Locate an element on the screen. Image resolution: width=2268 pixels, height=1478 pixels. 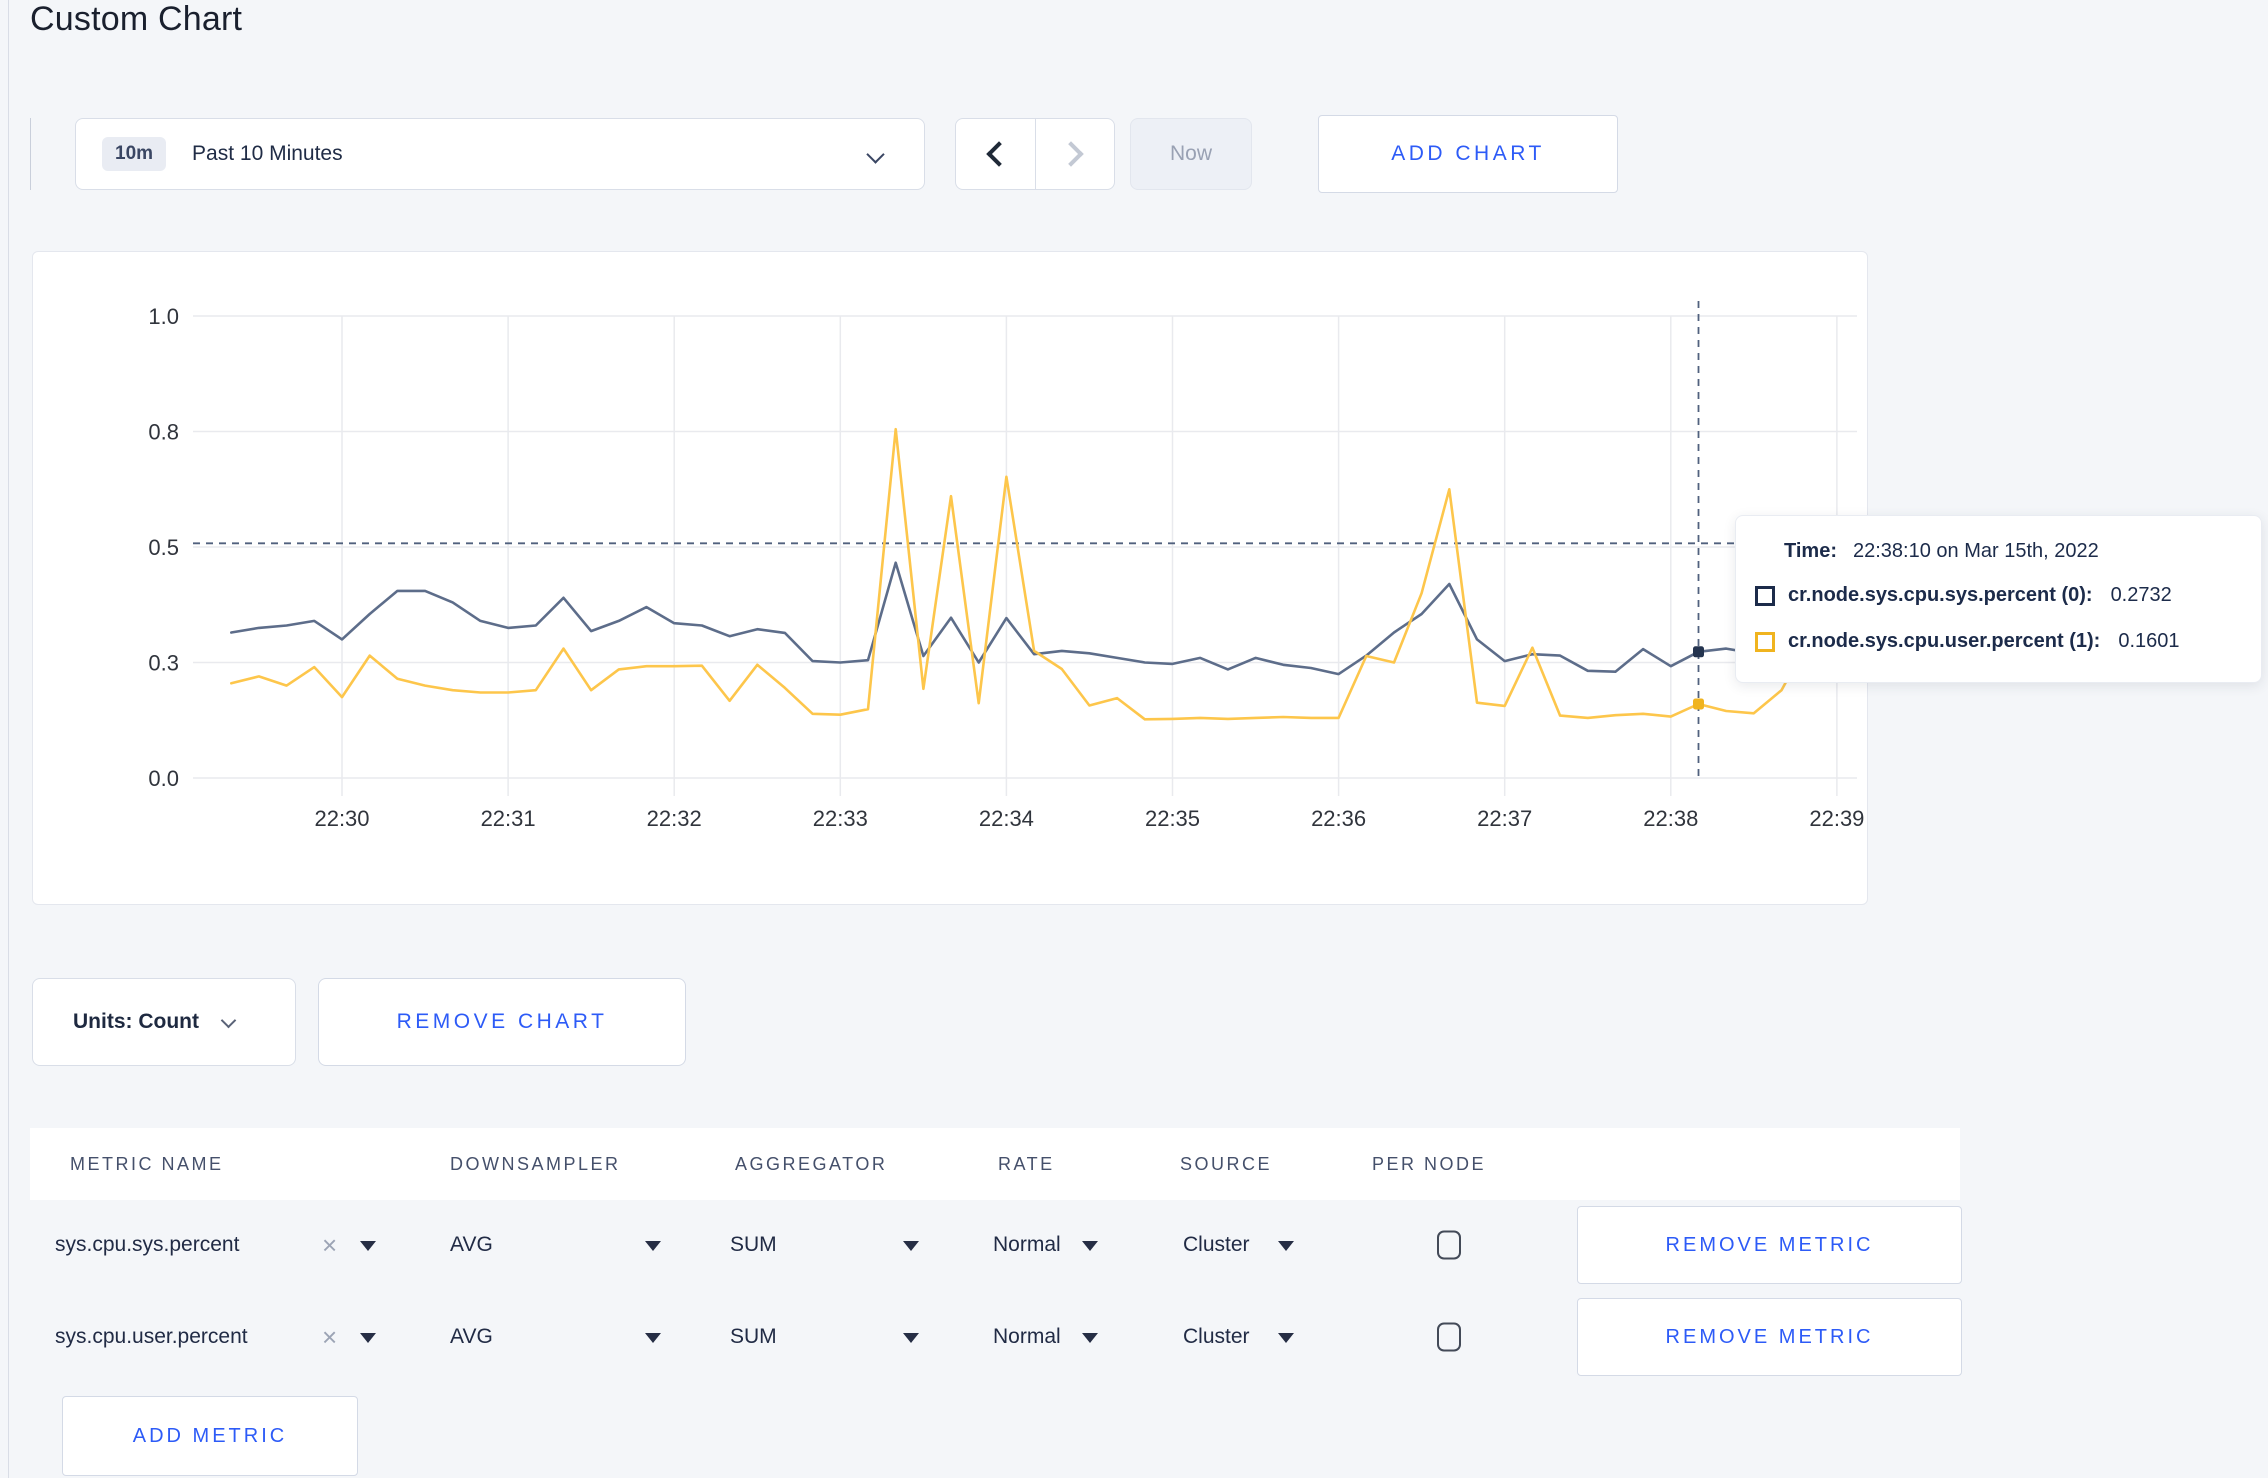
col-header-aggregator: AGGREGATOR is located at coordinates (811, 1164).